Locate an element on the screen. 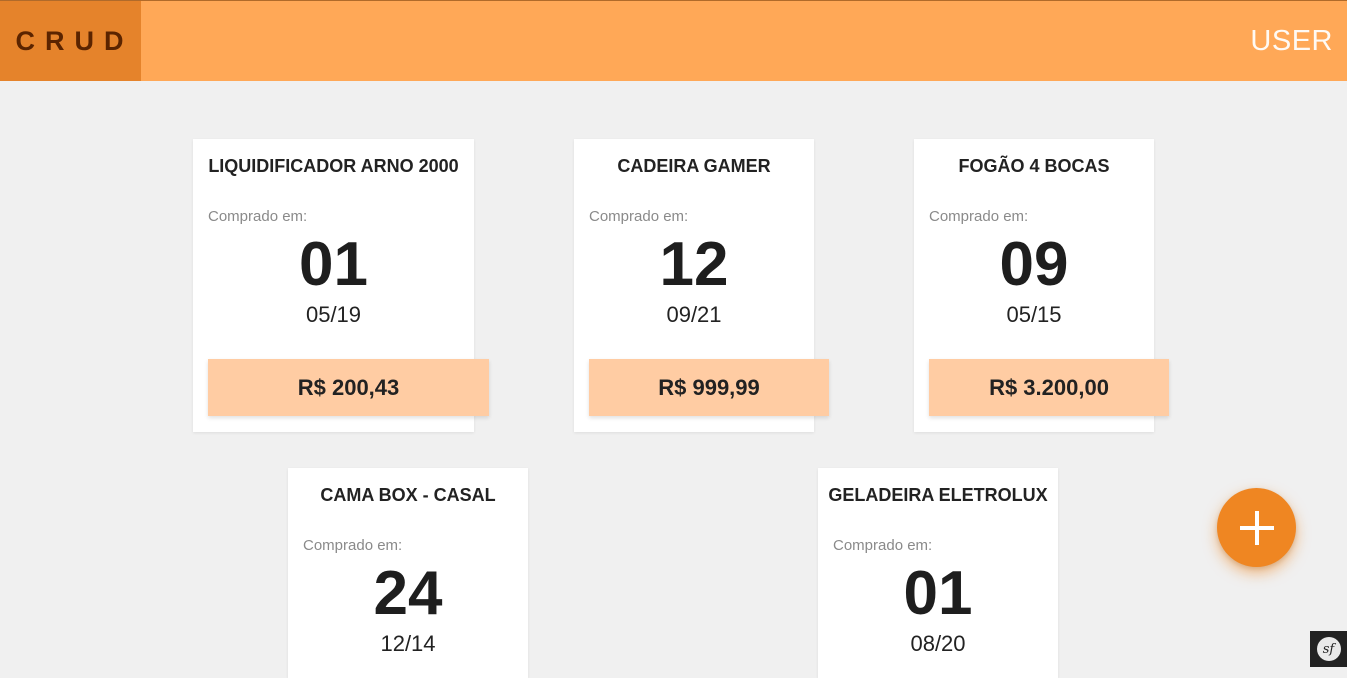  purchase-day: 12 is located at coordinates (694, 264).